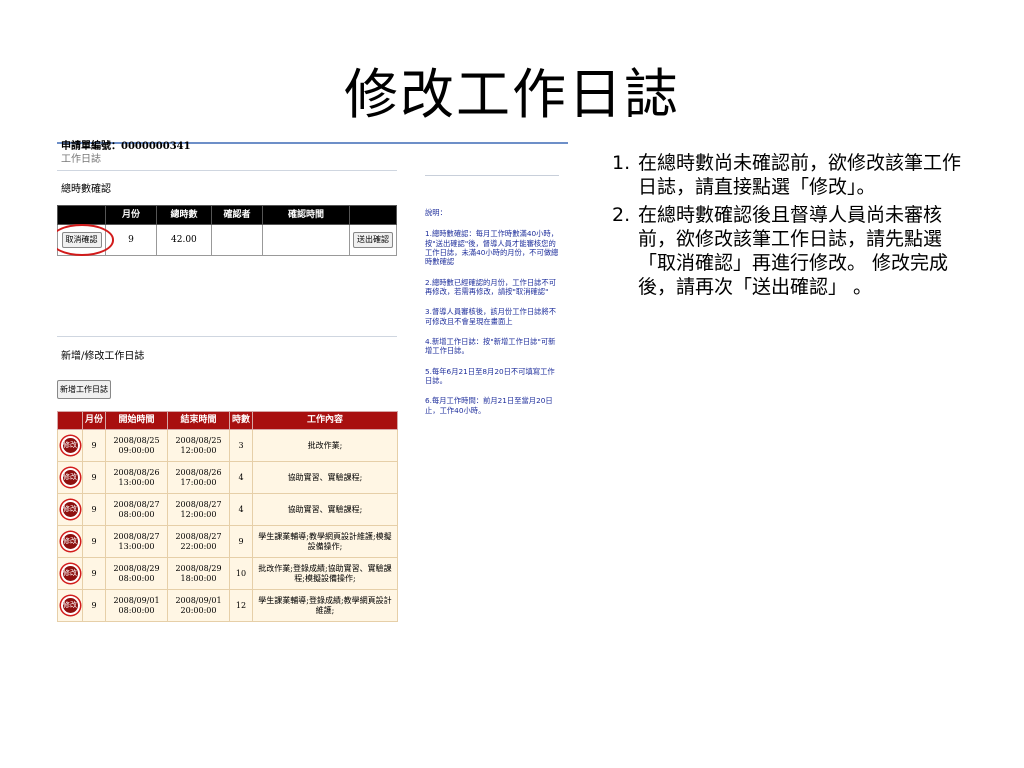 The width and height of the screenshot is (1024, 768). Describe the element at coordinates (241, 509) in the screenshot. I see `hours-cell: 4` at that location.